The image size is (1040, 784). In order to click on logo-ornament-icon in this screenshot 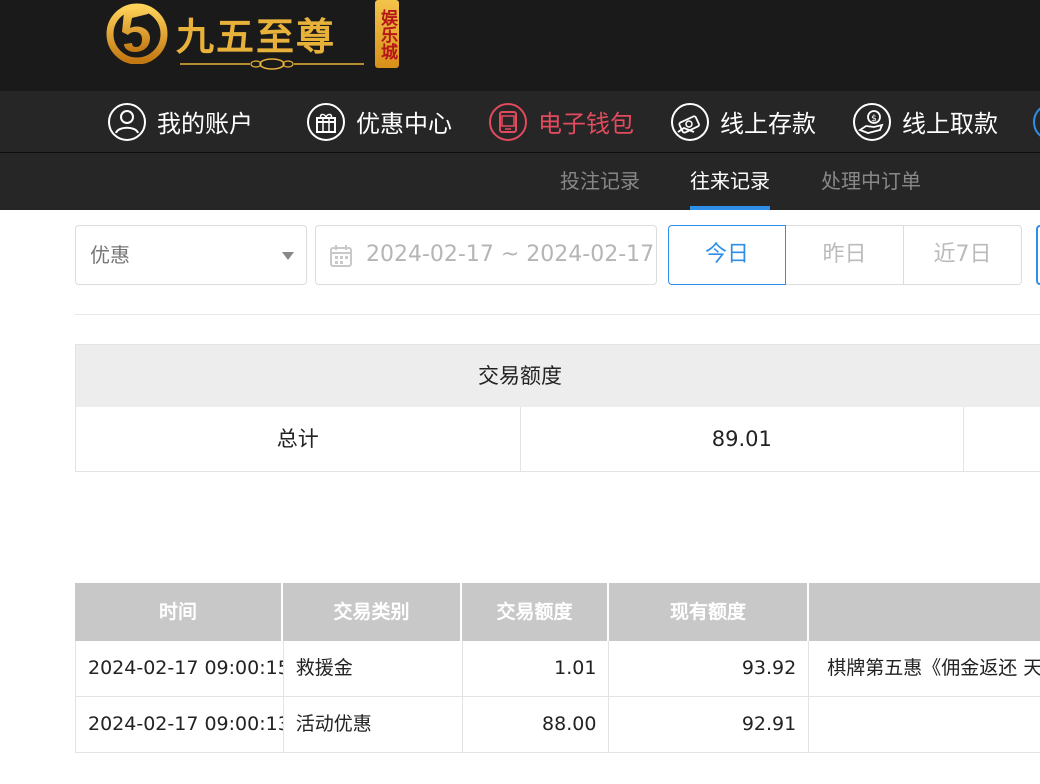, I will do `click(272, 64)`.